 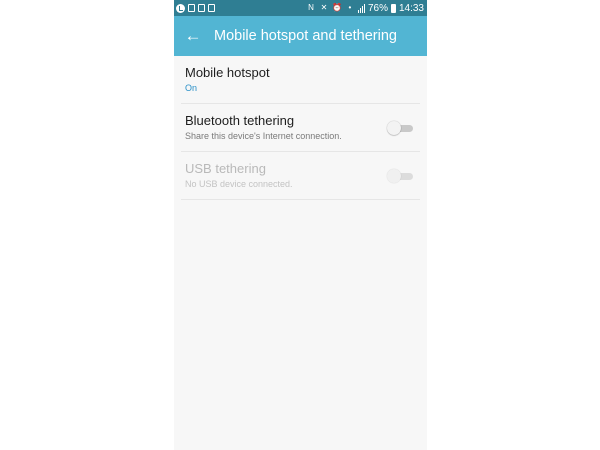 I want to click on alarm-icon: ⏰, so click(x=336, y=7).